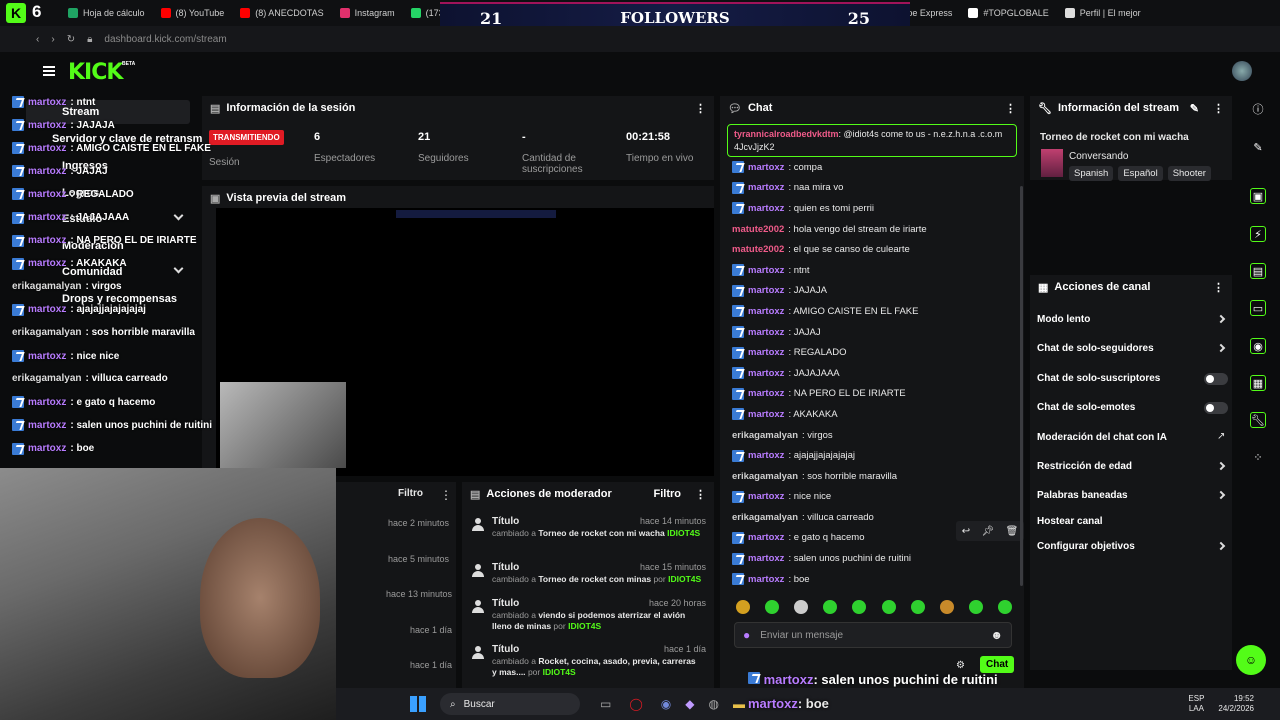 This screenshot has width=1280, height=720. Describe the element at coordinates (714, 704) in the screenshot. I see `steam-icon: ◍` at that location.